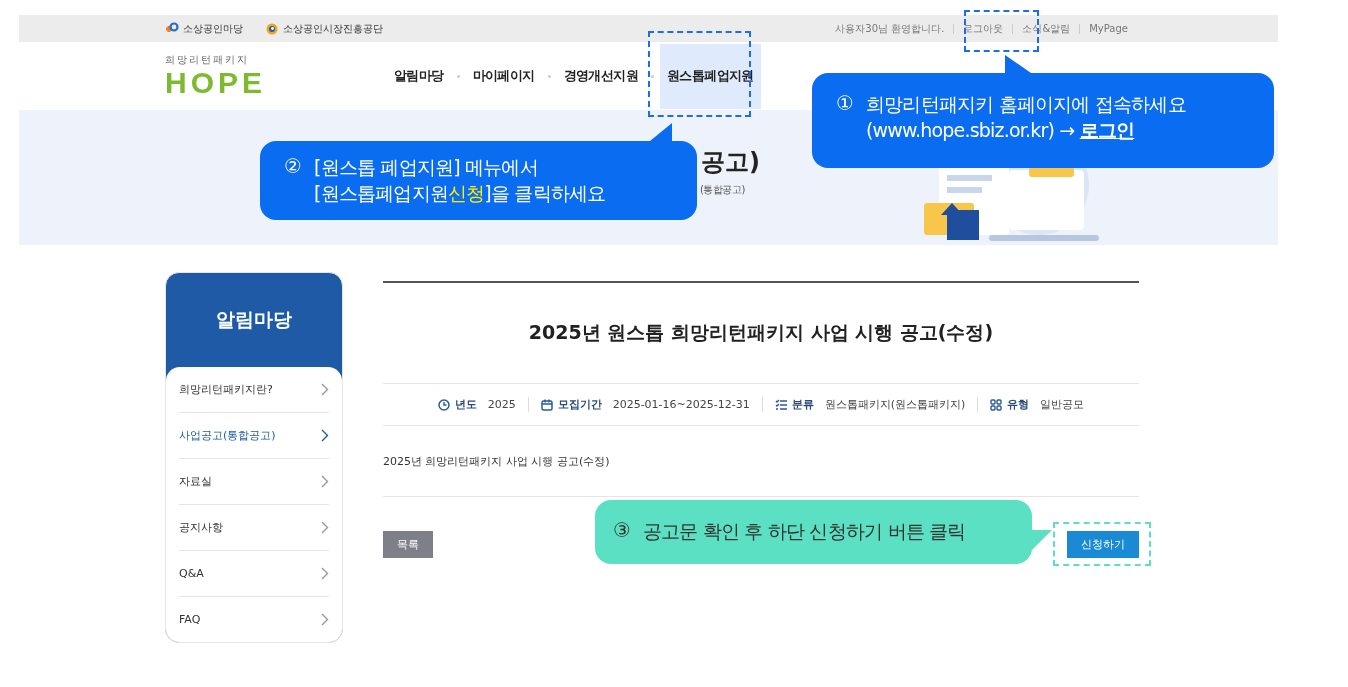 The image size is (1348, 687). What do you see at coordinates (1018, 404) in the screenshot?
I see `meta-label: 유형` at bounding box center [1018, 404].